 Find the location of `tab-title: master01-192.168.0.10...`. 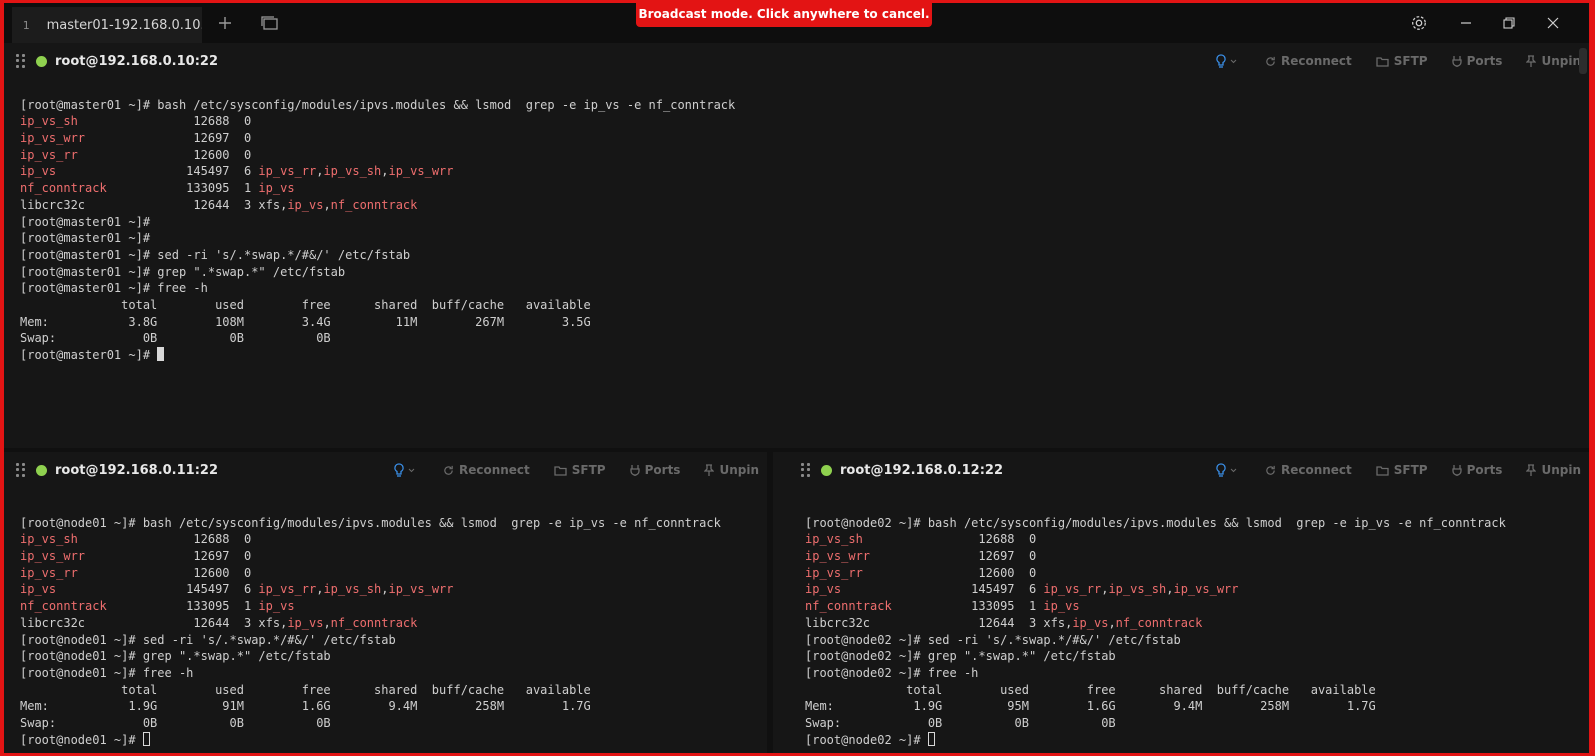

tab-title: master01-192.168.0.10... is located at coordinates (124, 25).